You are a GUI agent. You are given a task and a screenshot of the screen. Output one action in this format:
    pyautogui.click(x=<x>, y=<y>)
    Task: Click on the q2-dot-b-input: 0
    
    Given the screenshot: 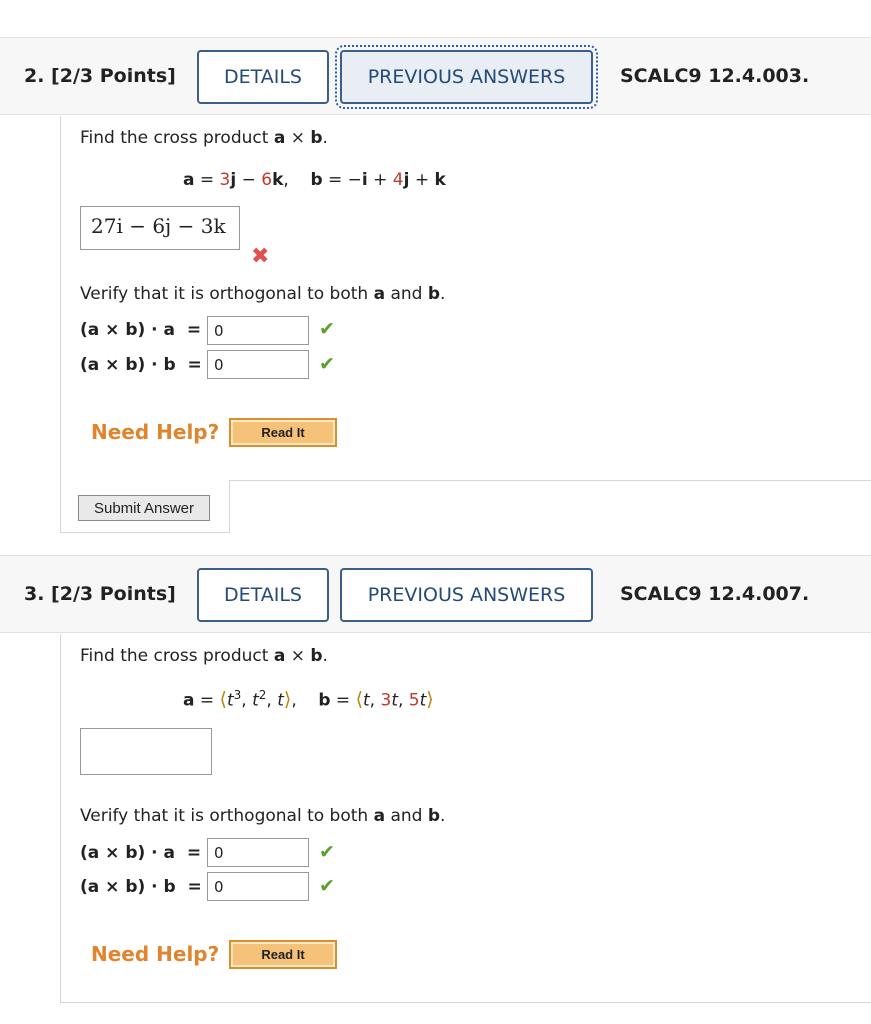 What is the action you would take?
    pyautogui.click(x=258, y=364)
    